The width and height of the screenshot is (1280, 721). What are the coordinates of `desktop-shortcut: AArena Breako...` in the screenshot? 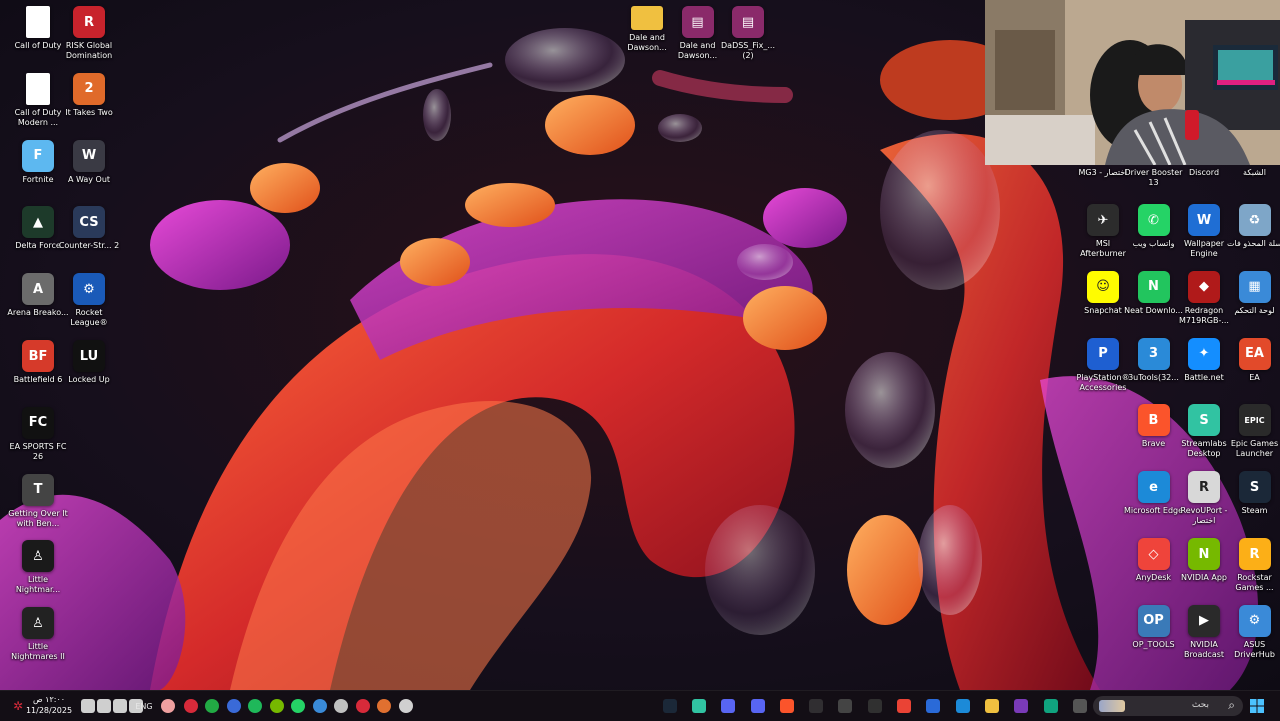 It's located at (38, 295).